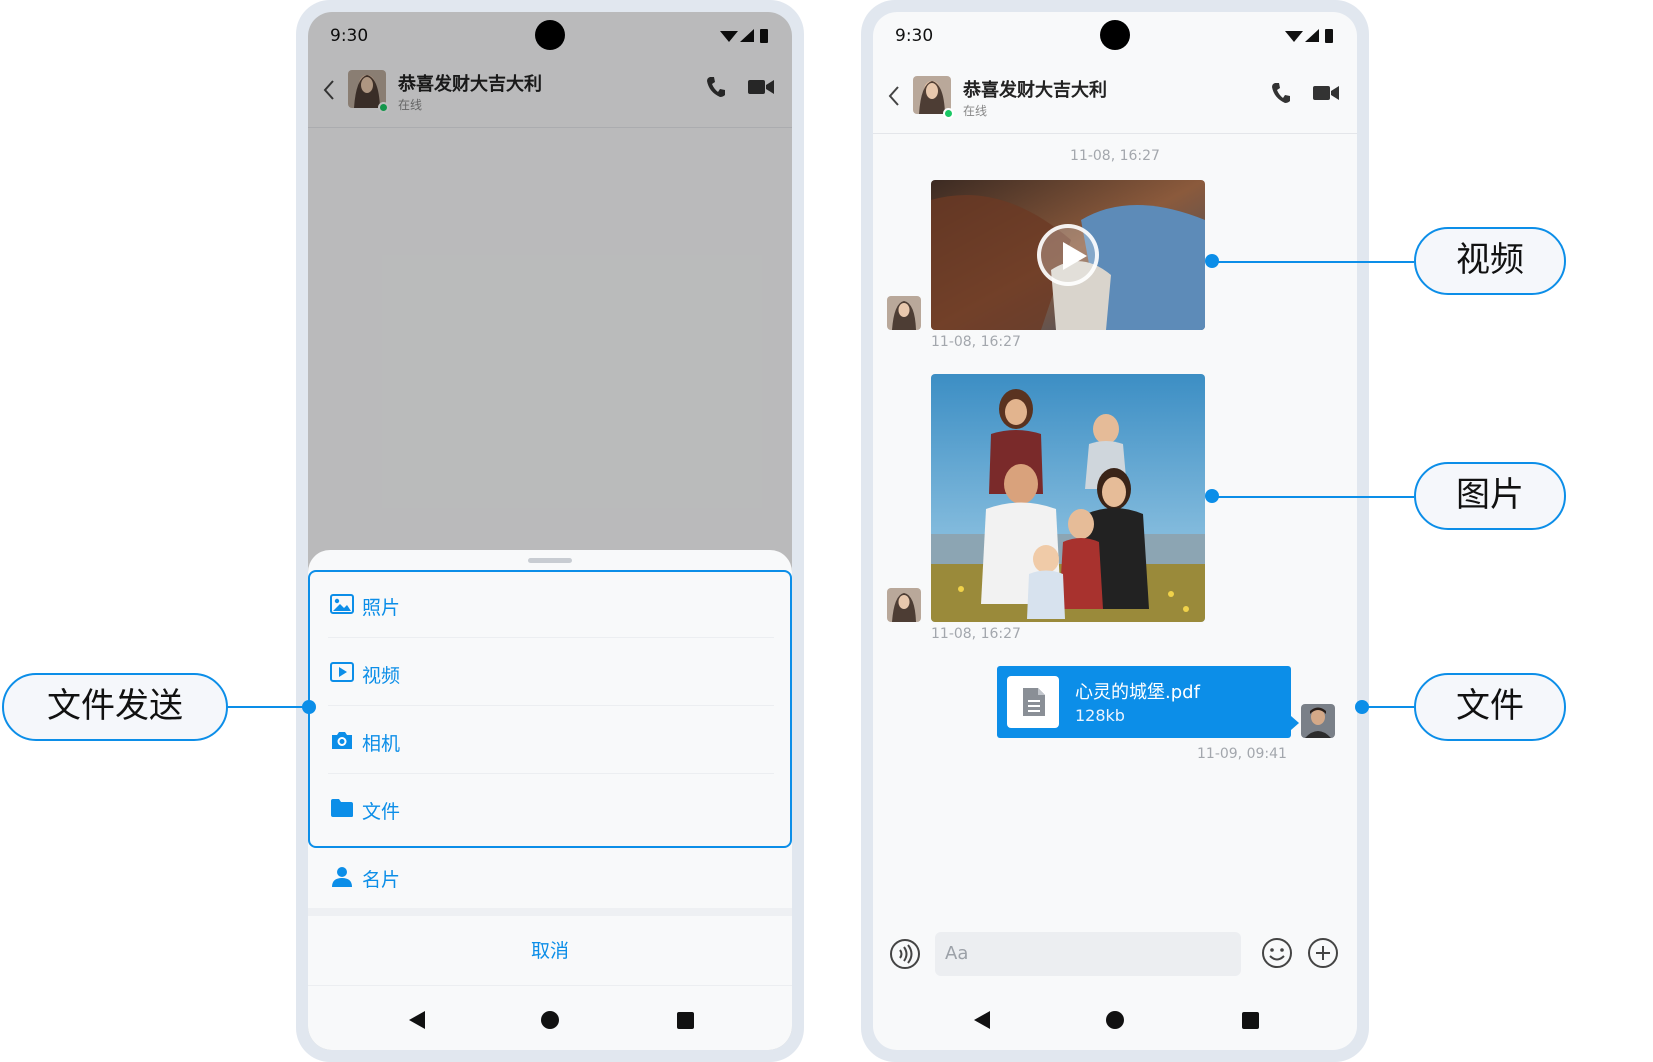 This screenshot has height=1062, width=1653. I want to click on date-divider: 11-08, 16:27, so click(1115, 156).